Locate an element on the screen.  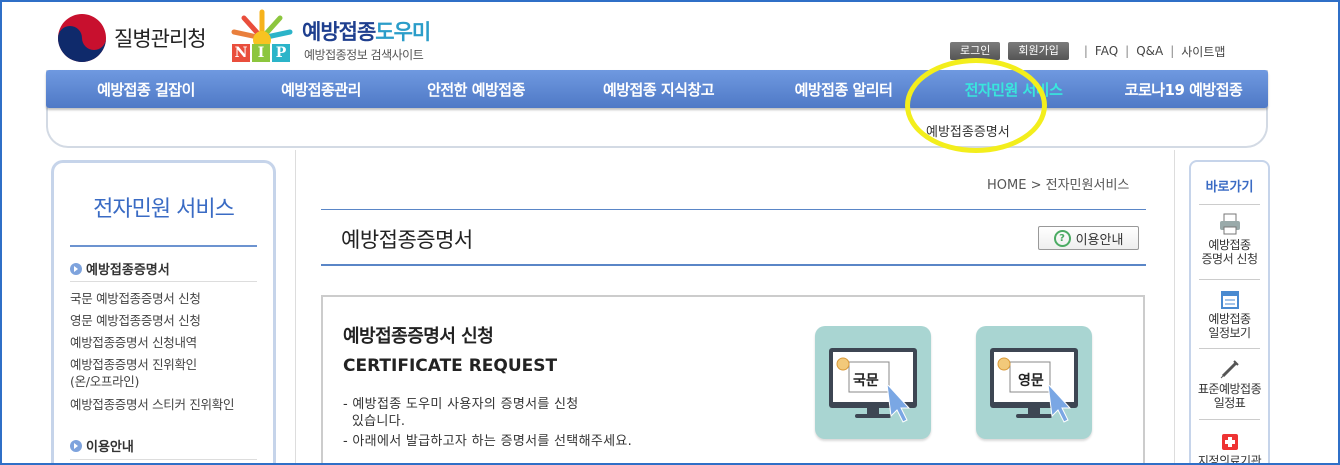
utility-menu: 로그인 회원가입 | FAQ | Q&A | 사이트맵 is located at coordinates (1087, 51).